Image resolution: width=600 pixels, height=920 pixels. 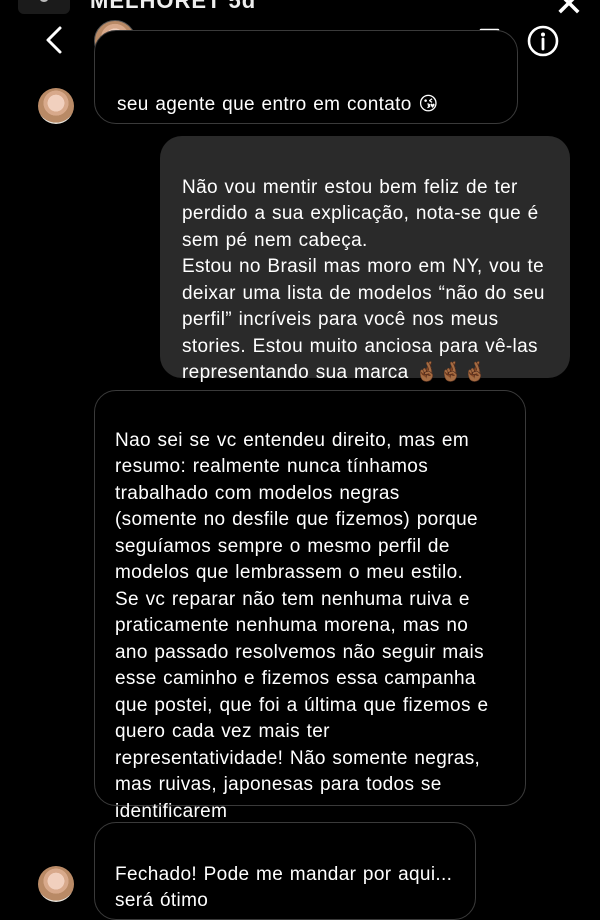 I want to click on story-thumbnail, so click(x=44, y=7).